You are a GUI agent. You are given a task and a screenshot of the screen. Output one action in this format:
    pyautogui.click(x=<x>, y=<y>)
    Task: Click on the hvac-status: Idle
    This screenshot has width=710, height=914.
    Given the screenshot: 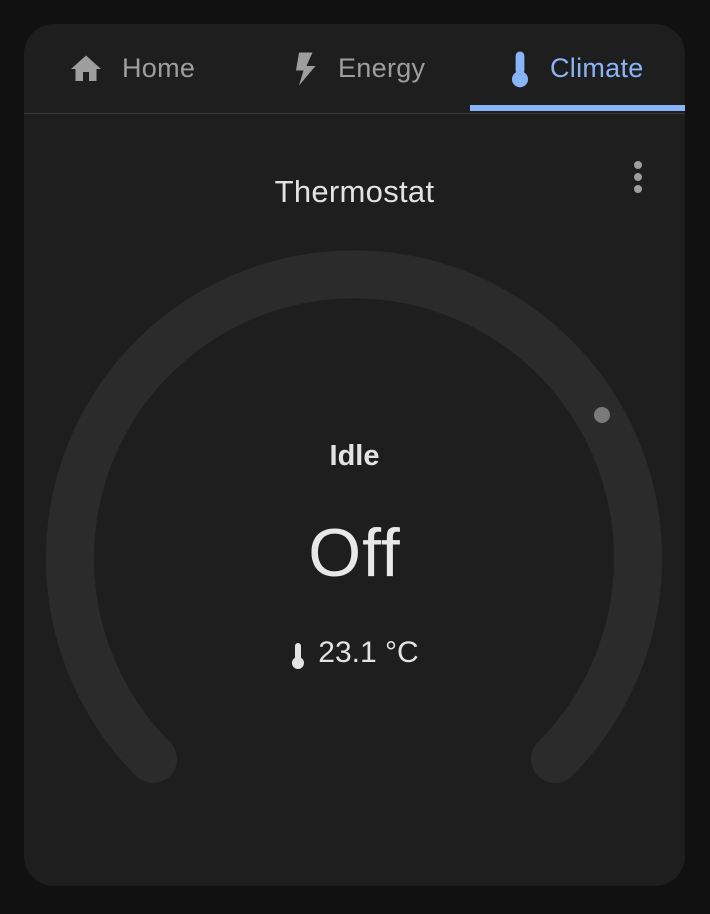 What is the action you would take?
    pyautogui.click(x=354, y=456)
    